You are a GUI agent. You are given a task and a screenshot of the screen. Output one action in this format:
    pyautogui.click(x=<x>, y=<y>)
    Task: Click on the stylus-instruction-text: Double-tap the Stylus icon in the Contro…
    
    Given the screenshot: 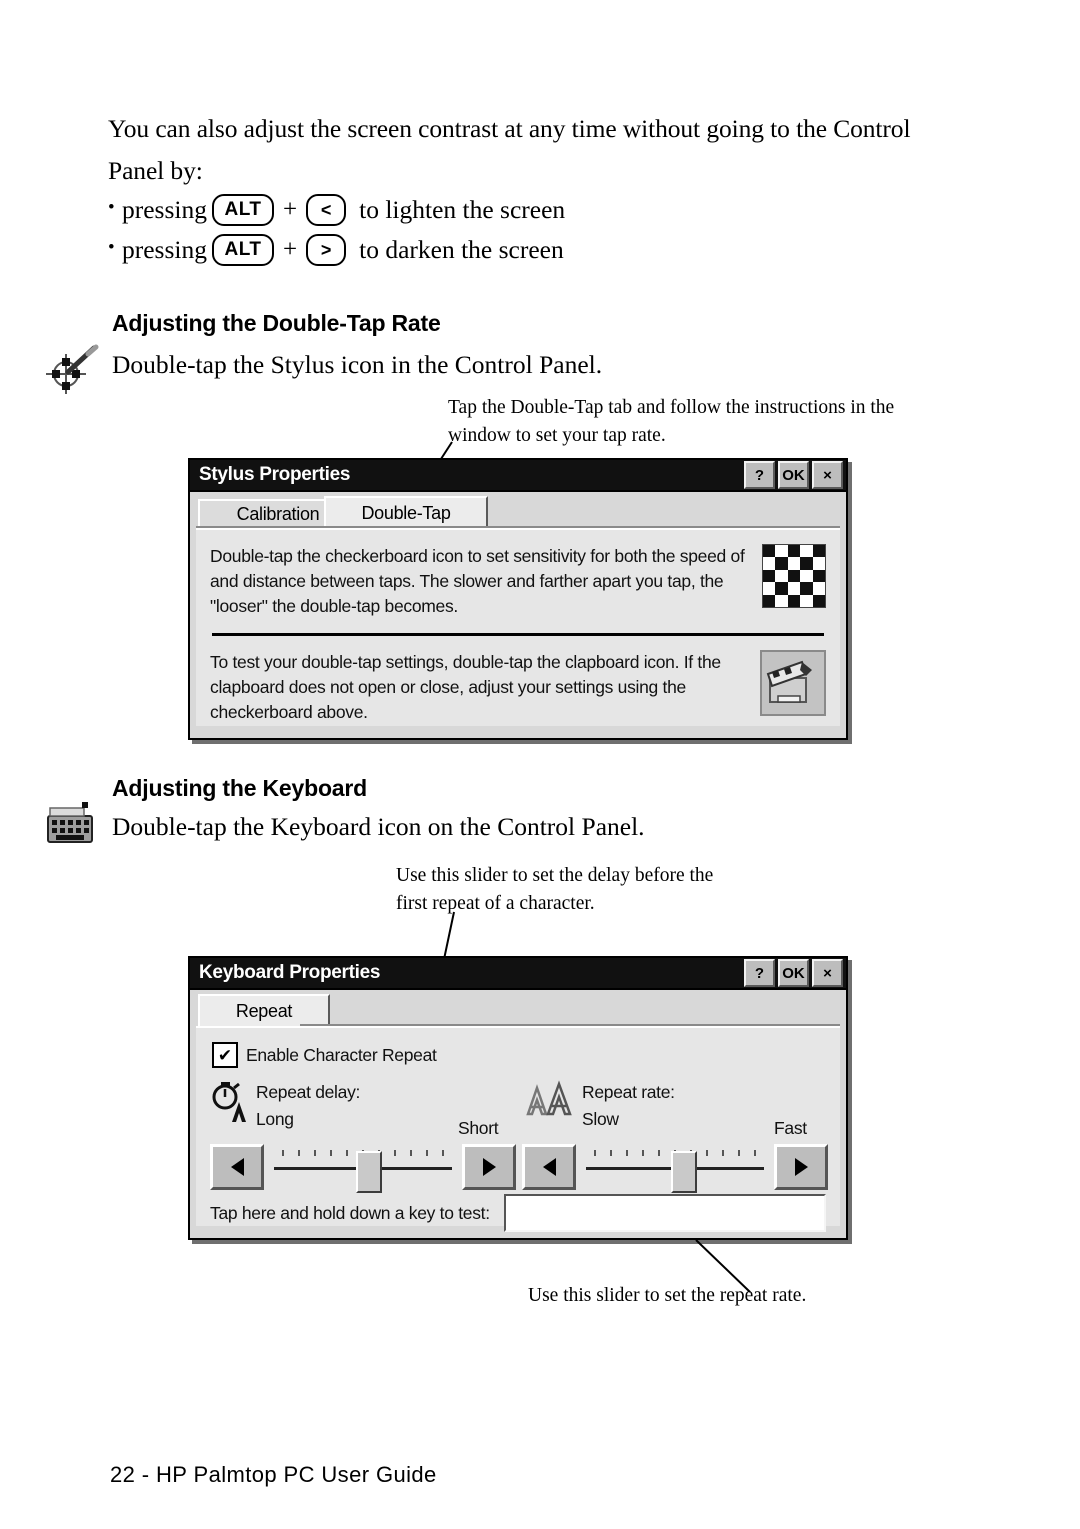 What is the action you would take?
    pyautogui.click(x=357, y=364)
    